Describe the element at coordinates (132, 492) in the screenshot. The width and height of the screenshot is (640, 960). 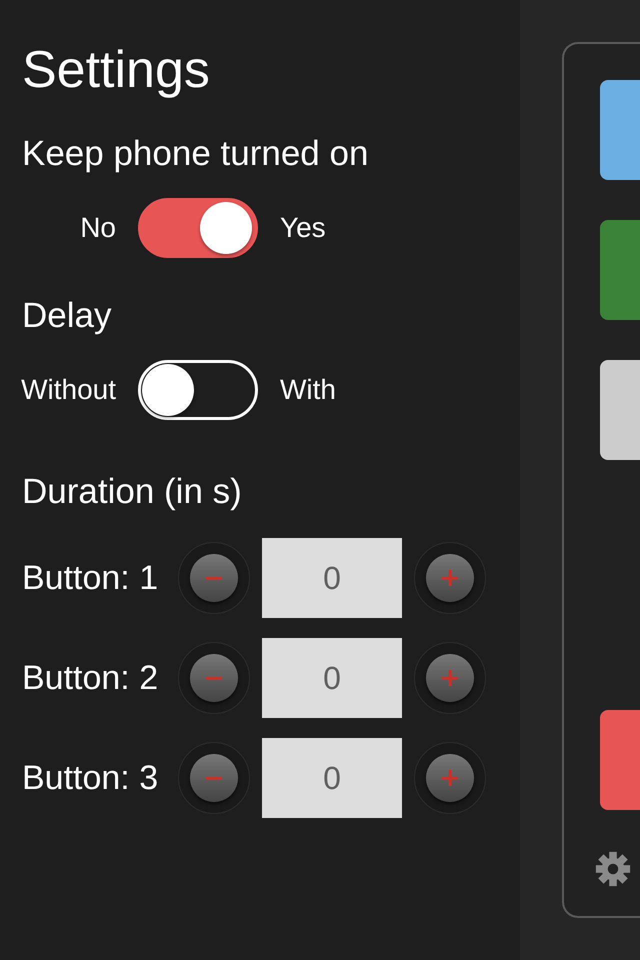
I see `section-title: Duration (in s)` at that location.